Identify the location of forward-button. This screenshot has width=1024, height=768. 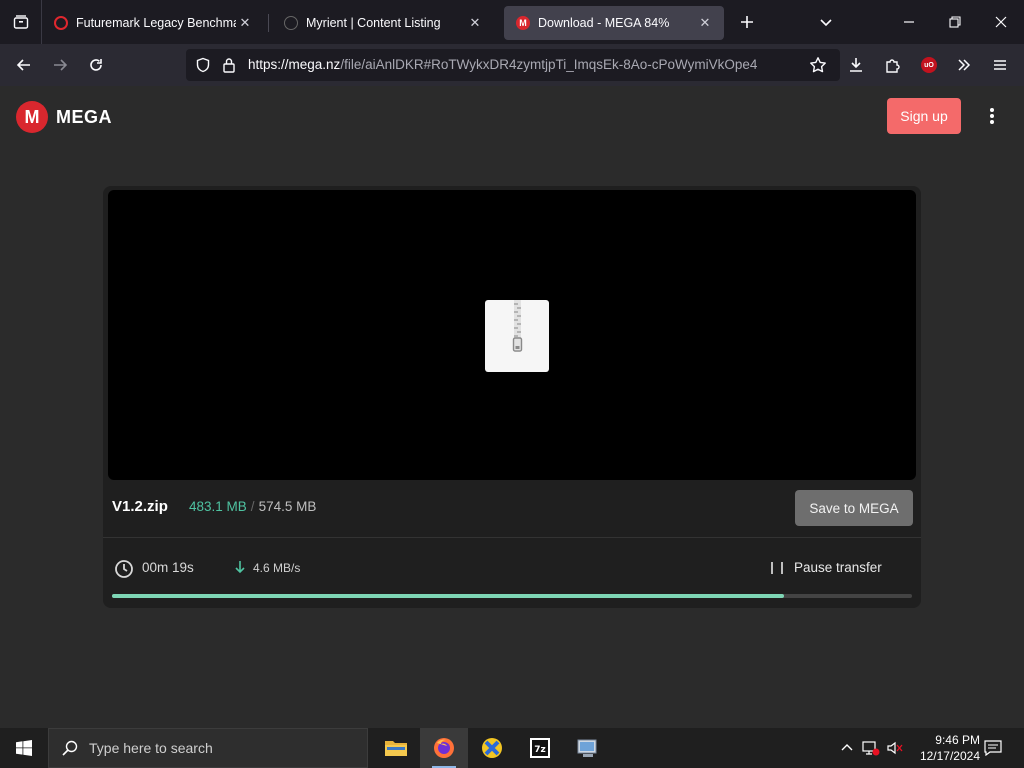
(60, 65).